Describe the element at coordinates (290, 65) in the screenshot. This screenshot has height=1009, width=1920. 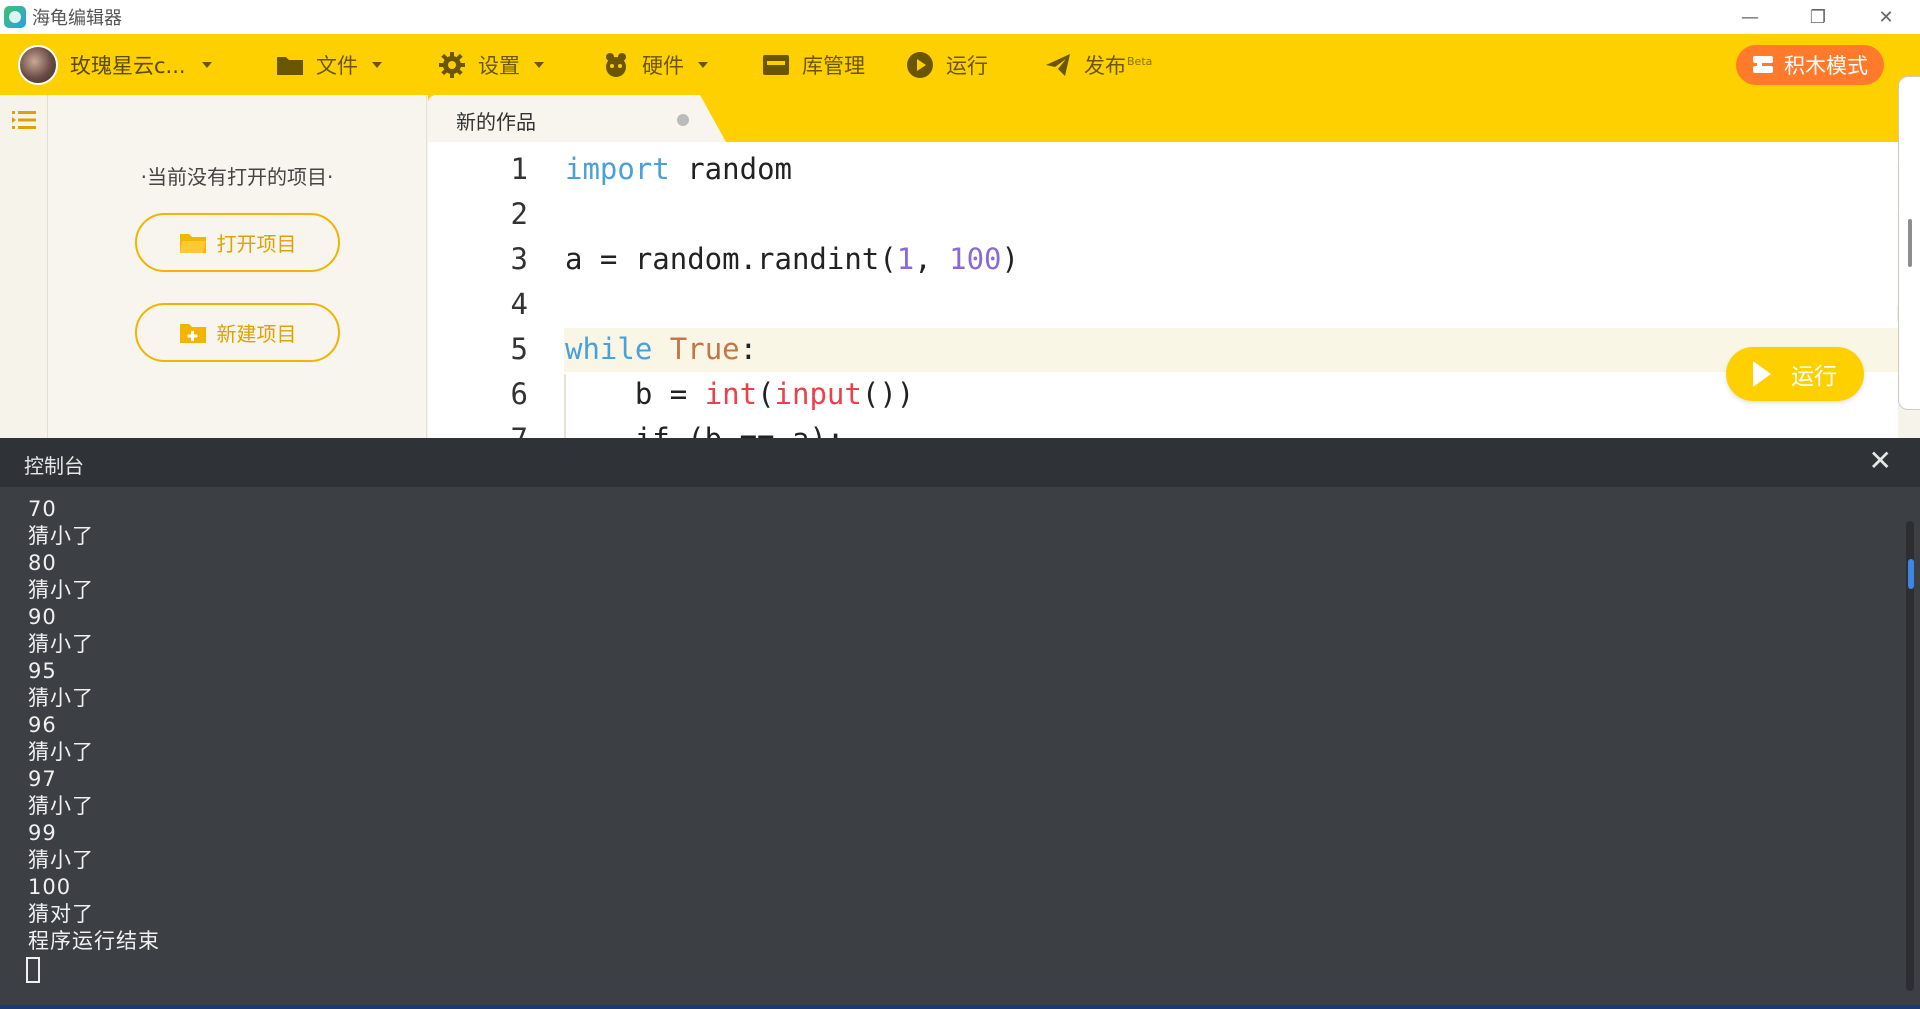
I see `folder-icon` at that location.